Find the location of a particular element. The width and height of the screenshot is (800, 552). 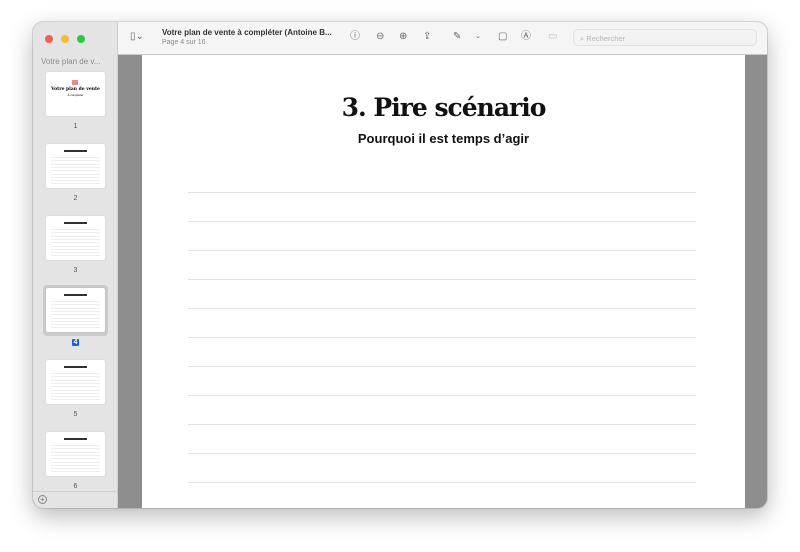

search-input: ⌕ Rechercher is located at coordinates (665, 37).